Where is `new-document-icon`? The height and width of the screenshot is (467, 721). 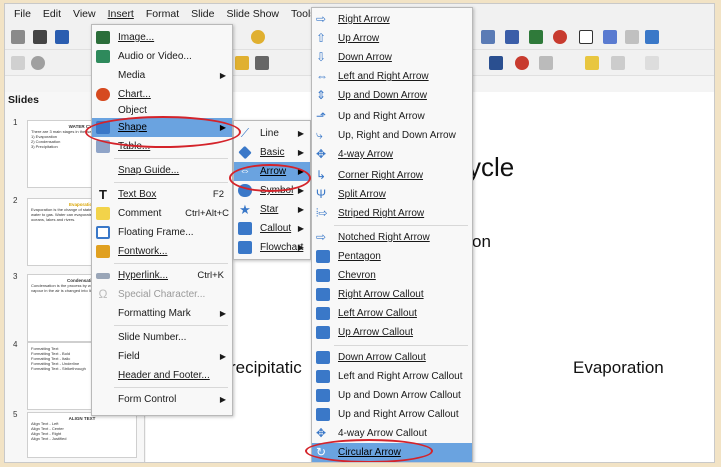
new-document-icon is located at coordinates (18, 37).